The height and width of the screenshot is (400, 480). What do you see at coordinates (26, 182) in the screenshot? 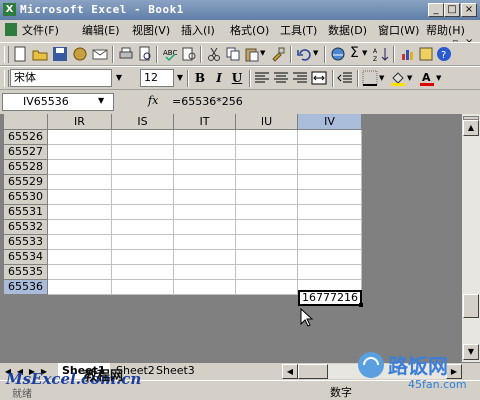
I see `row-header: 65529` at bounding box center [26, 182].